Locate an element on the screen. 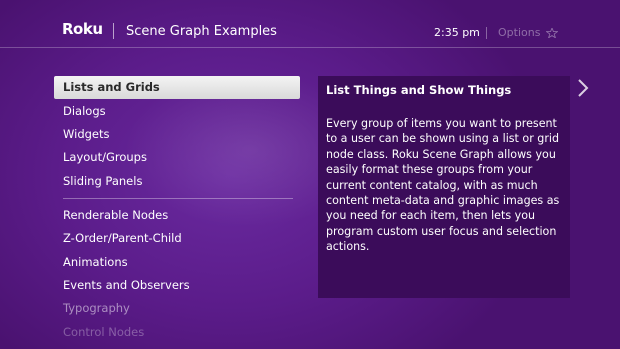 The width and height of the screenshot is (620, 349). clock: 2:35 pm is located at coordinates (457, 32).